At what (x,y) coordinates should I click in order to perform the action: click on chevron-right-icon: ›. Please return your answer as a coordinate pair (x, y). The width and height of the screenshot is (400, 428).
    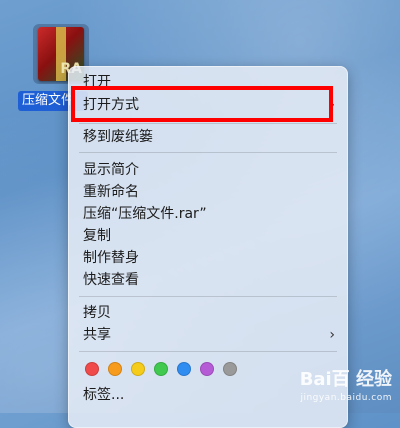
    Looking at the image, I should click on (332, 335).